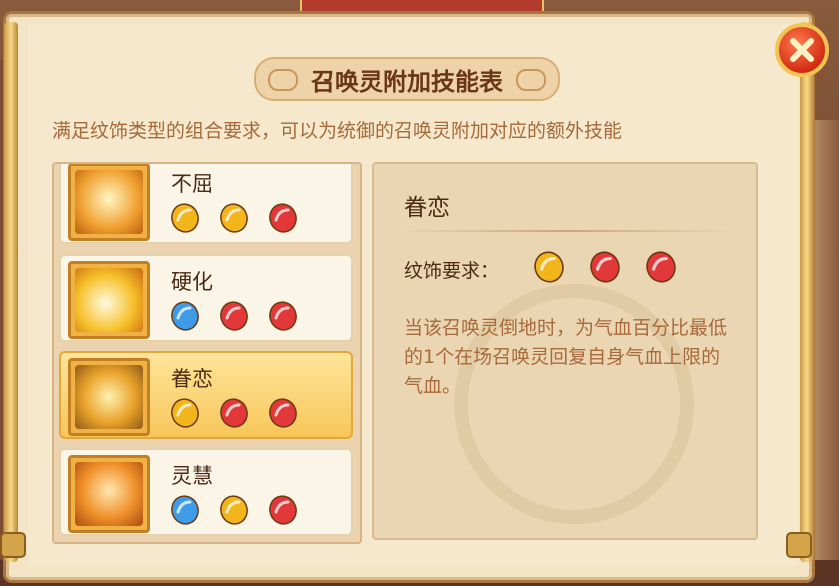 The height and width of the screenshot is (586, 839). Describe the element at coordinates (452, 271) in the screenshot. I see `requirement-label: 纹饰要求：` at that location.